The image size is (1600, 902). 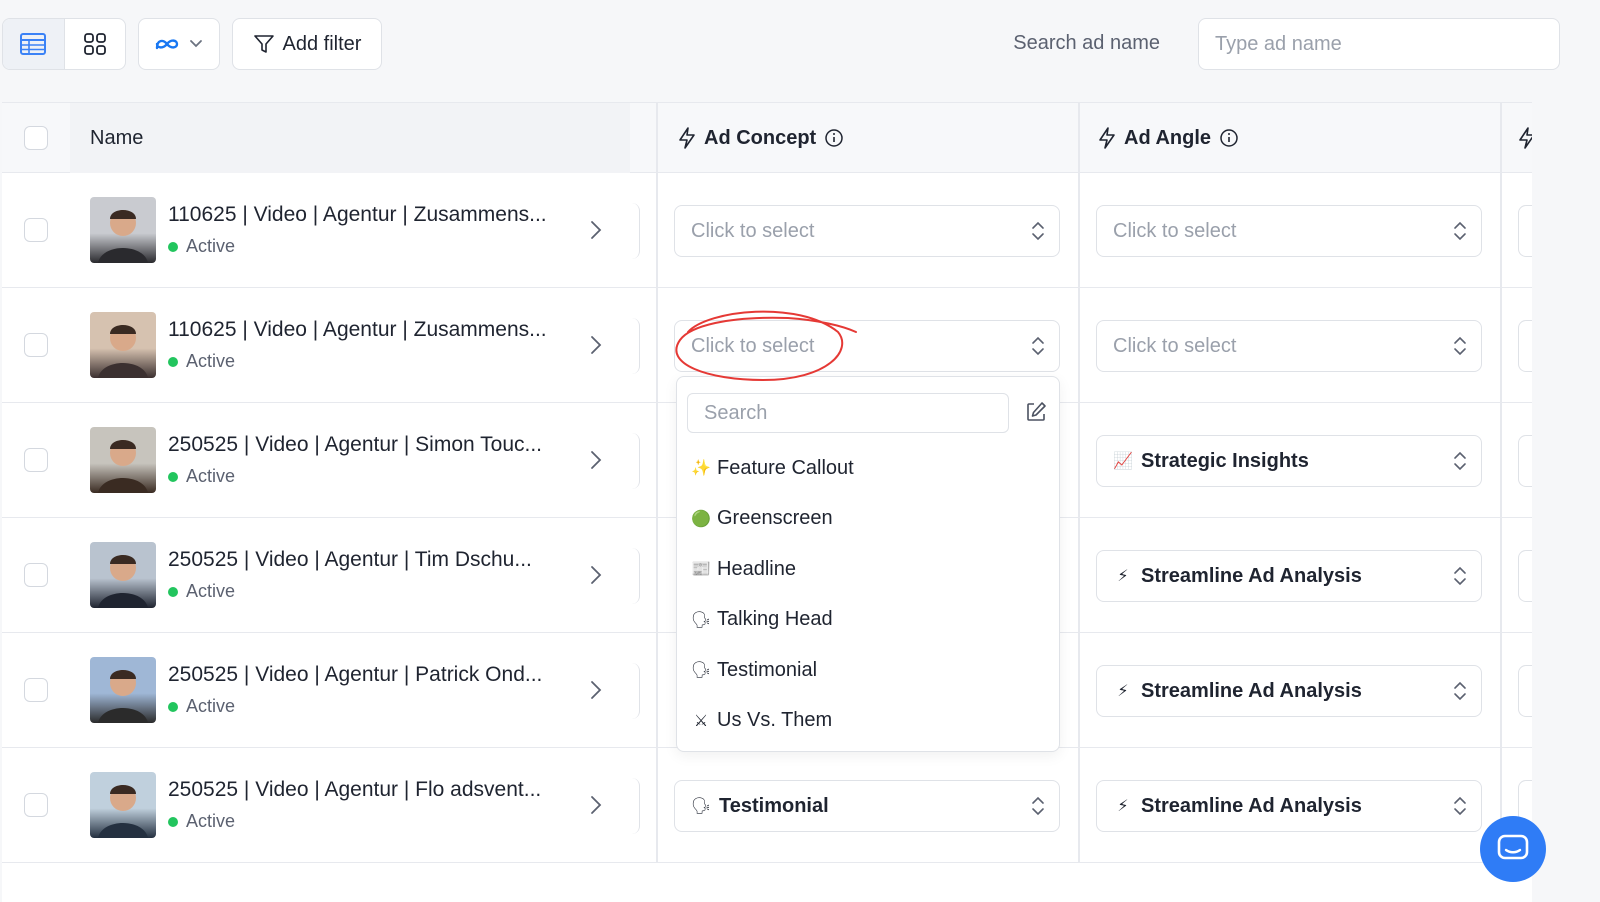 What do you see at coordinates (870, 620) in the screenshot?
I see `dropdown-option: 🗣 Talking Head` at bounding box center [870, 620].